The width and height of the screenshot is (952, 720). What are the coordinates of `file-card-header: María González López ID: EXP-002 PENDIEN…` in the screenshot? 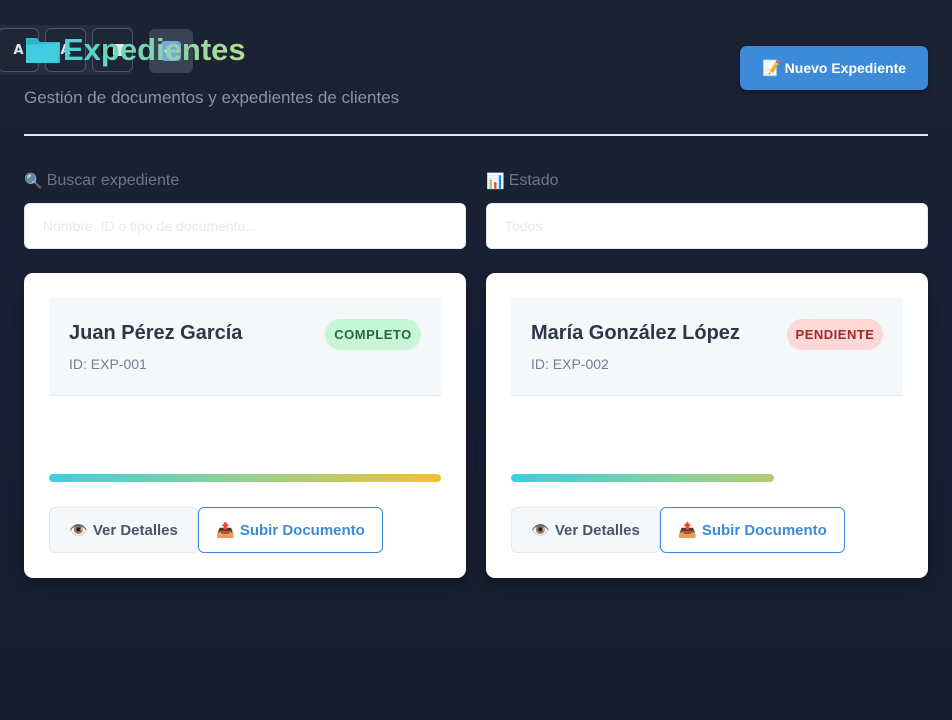 It's located at (707, 347).